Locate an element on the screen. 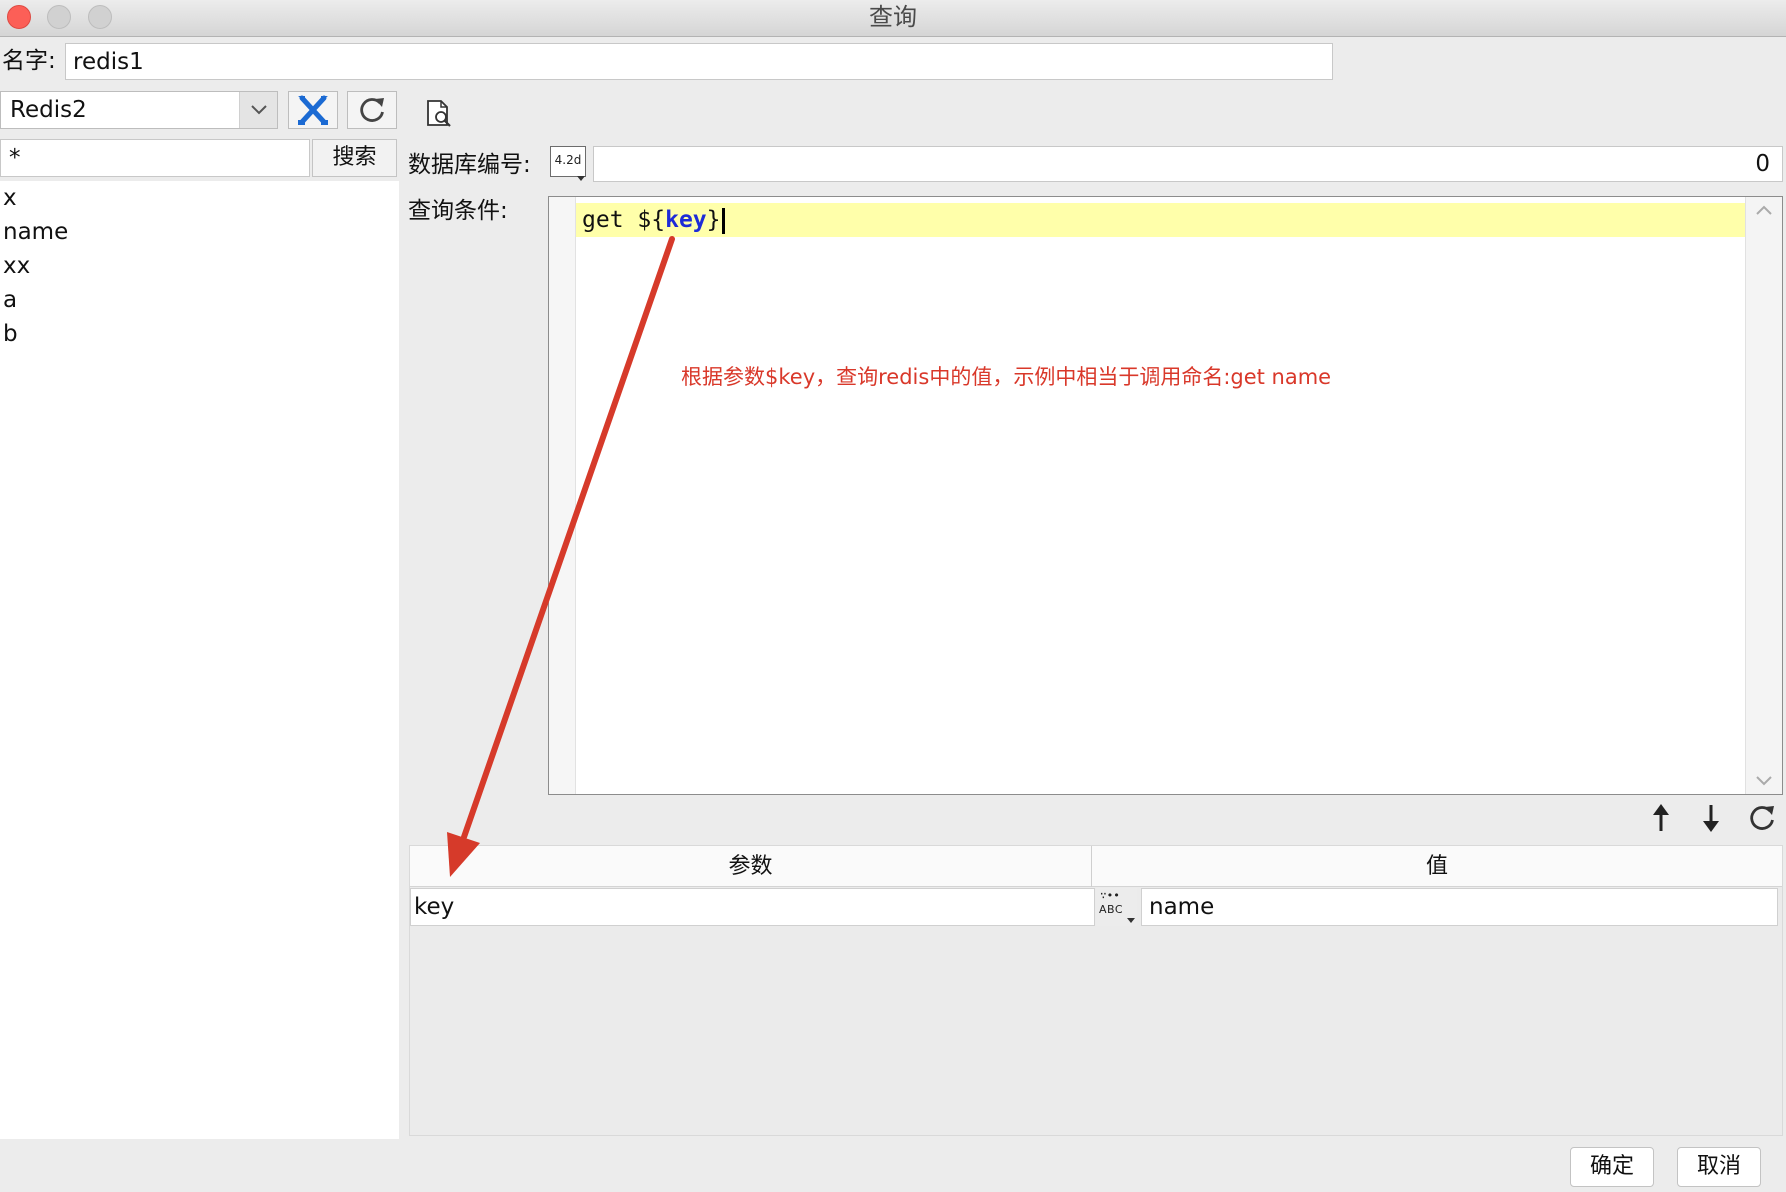 The width and height of the screenshot is (1786, 1192). code-suffix: } is located at coordinates (713, 220).